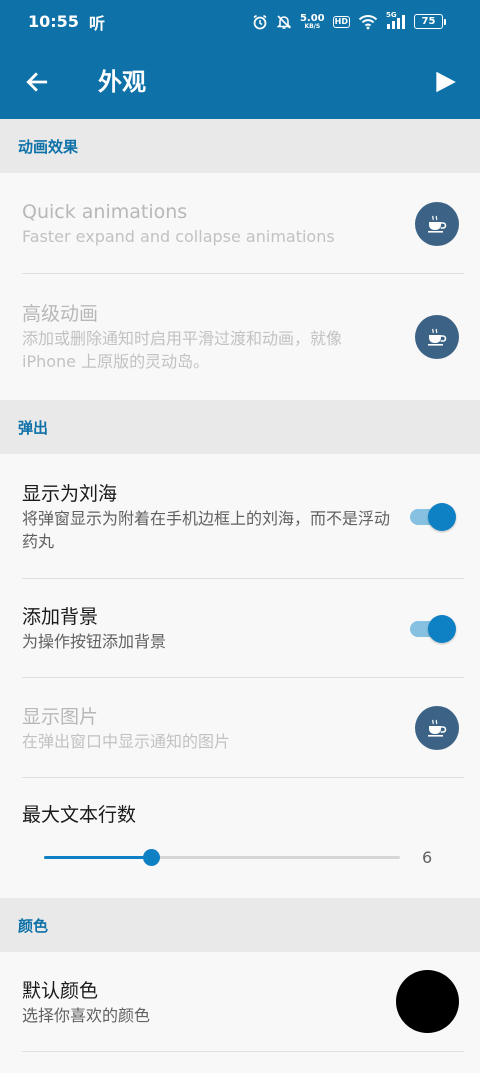  What do you see at coordinates (60, 990) in the screenshot?
I see `setting-title: 默认颜色` at bounding box center [60, 990].